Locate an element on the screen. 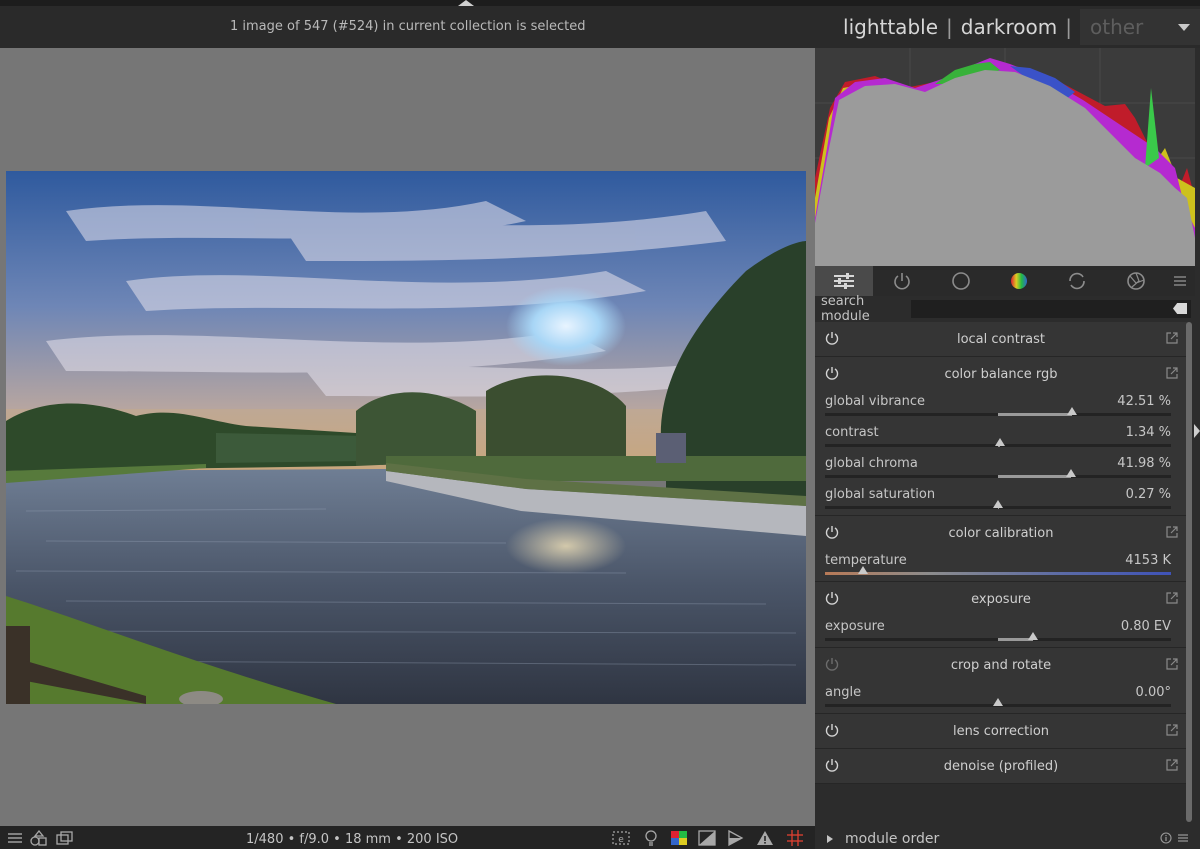 This screenshot has height=849, width=1200. module-header: crop and rotate is located at coordinates (1001, 665).